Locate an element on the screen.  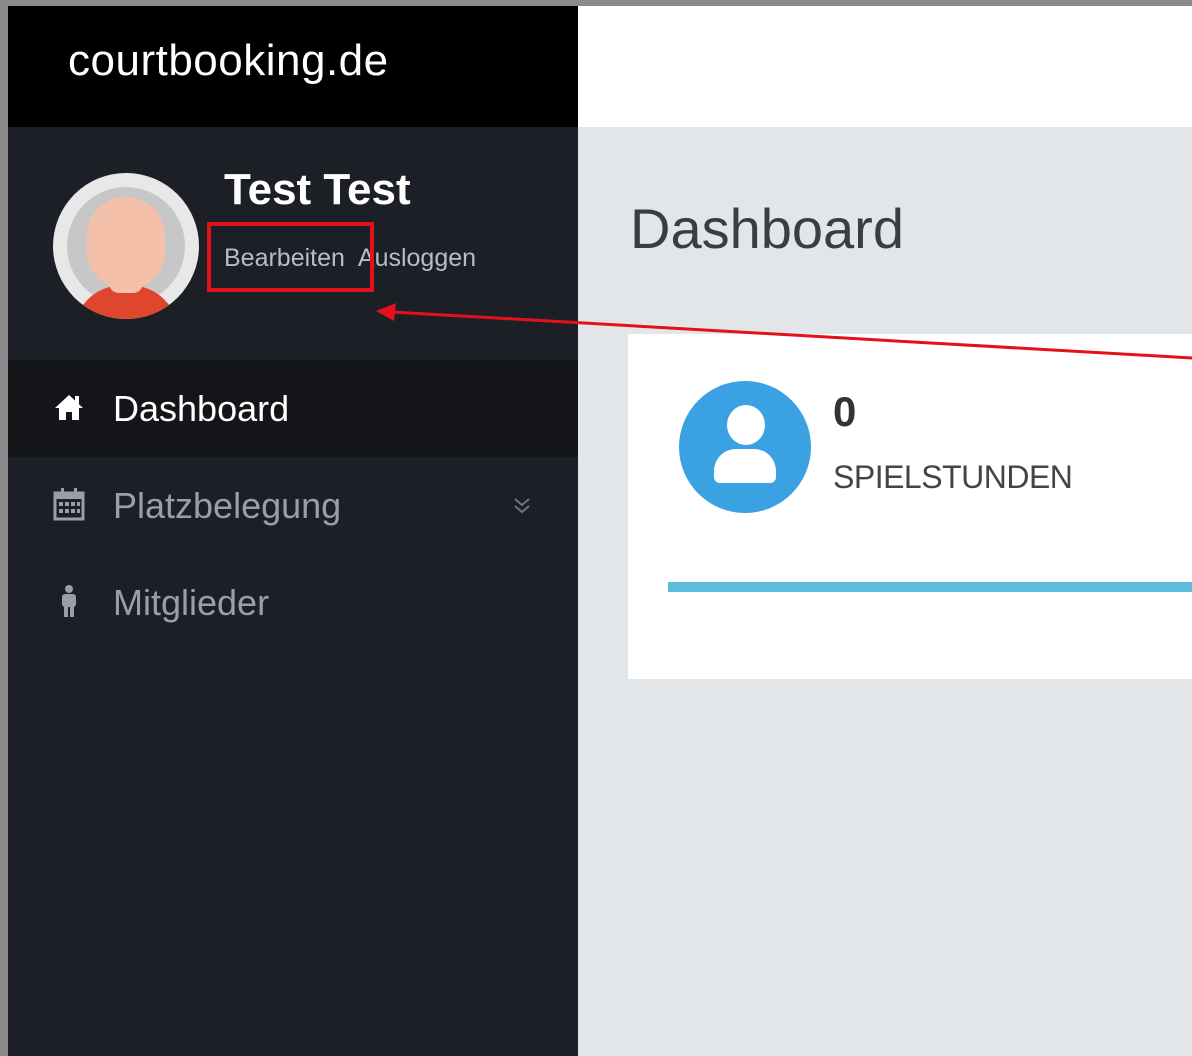
stat-progress-fill is located at coordinates (930, 587).